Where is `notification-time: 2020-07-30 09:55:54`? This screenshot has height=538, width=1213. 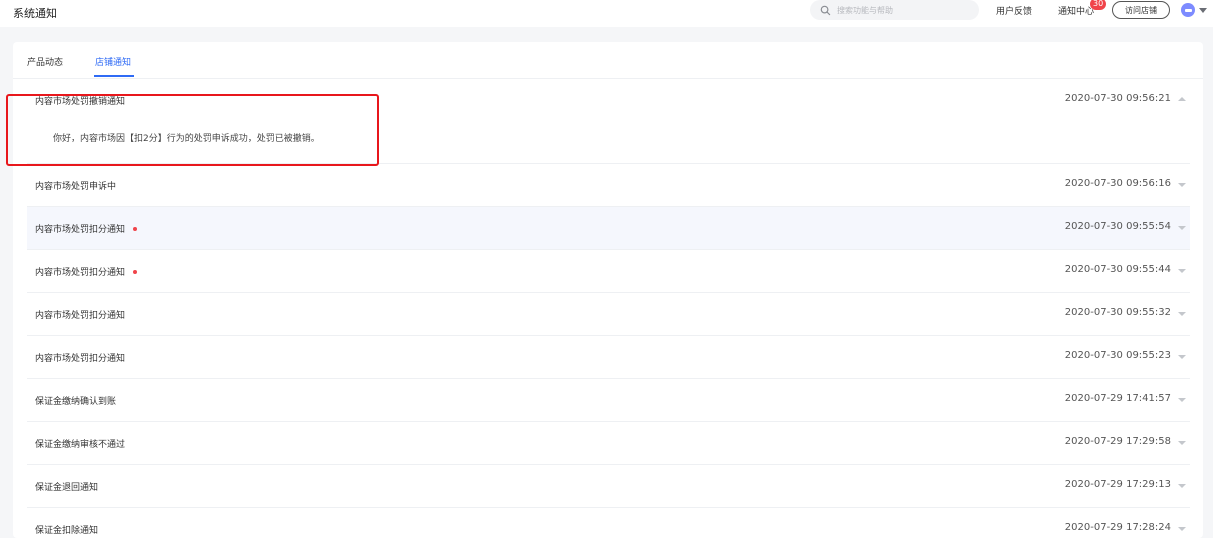
notification-time: 2020-07-30 09:55:54 is located at coordinates (1117, 226).